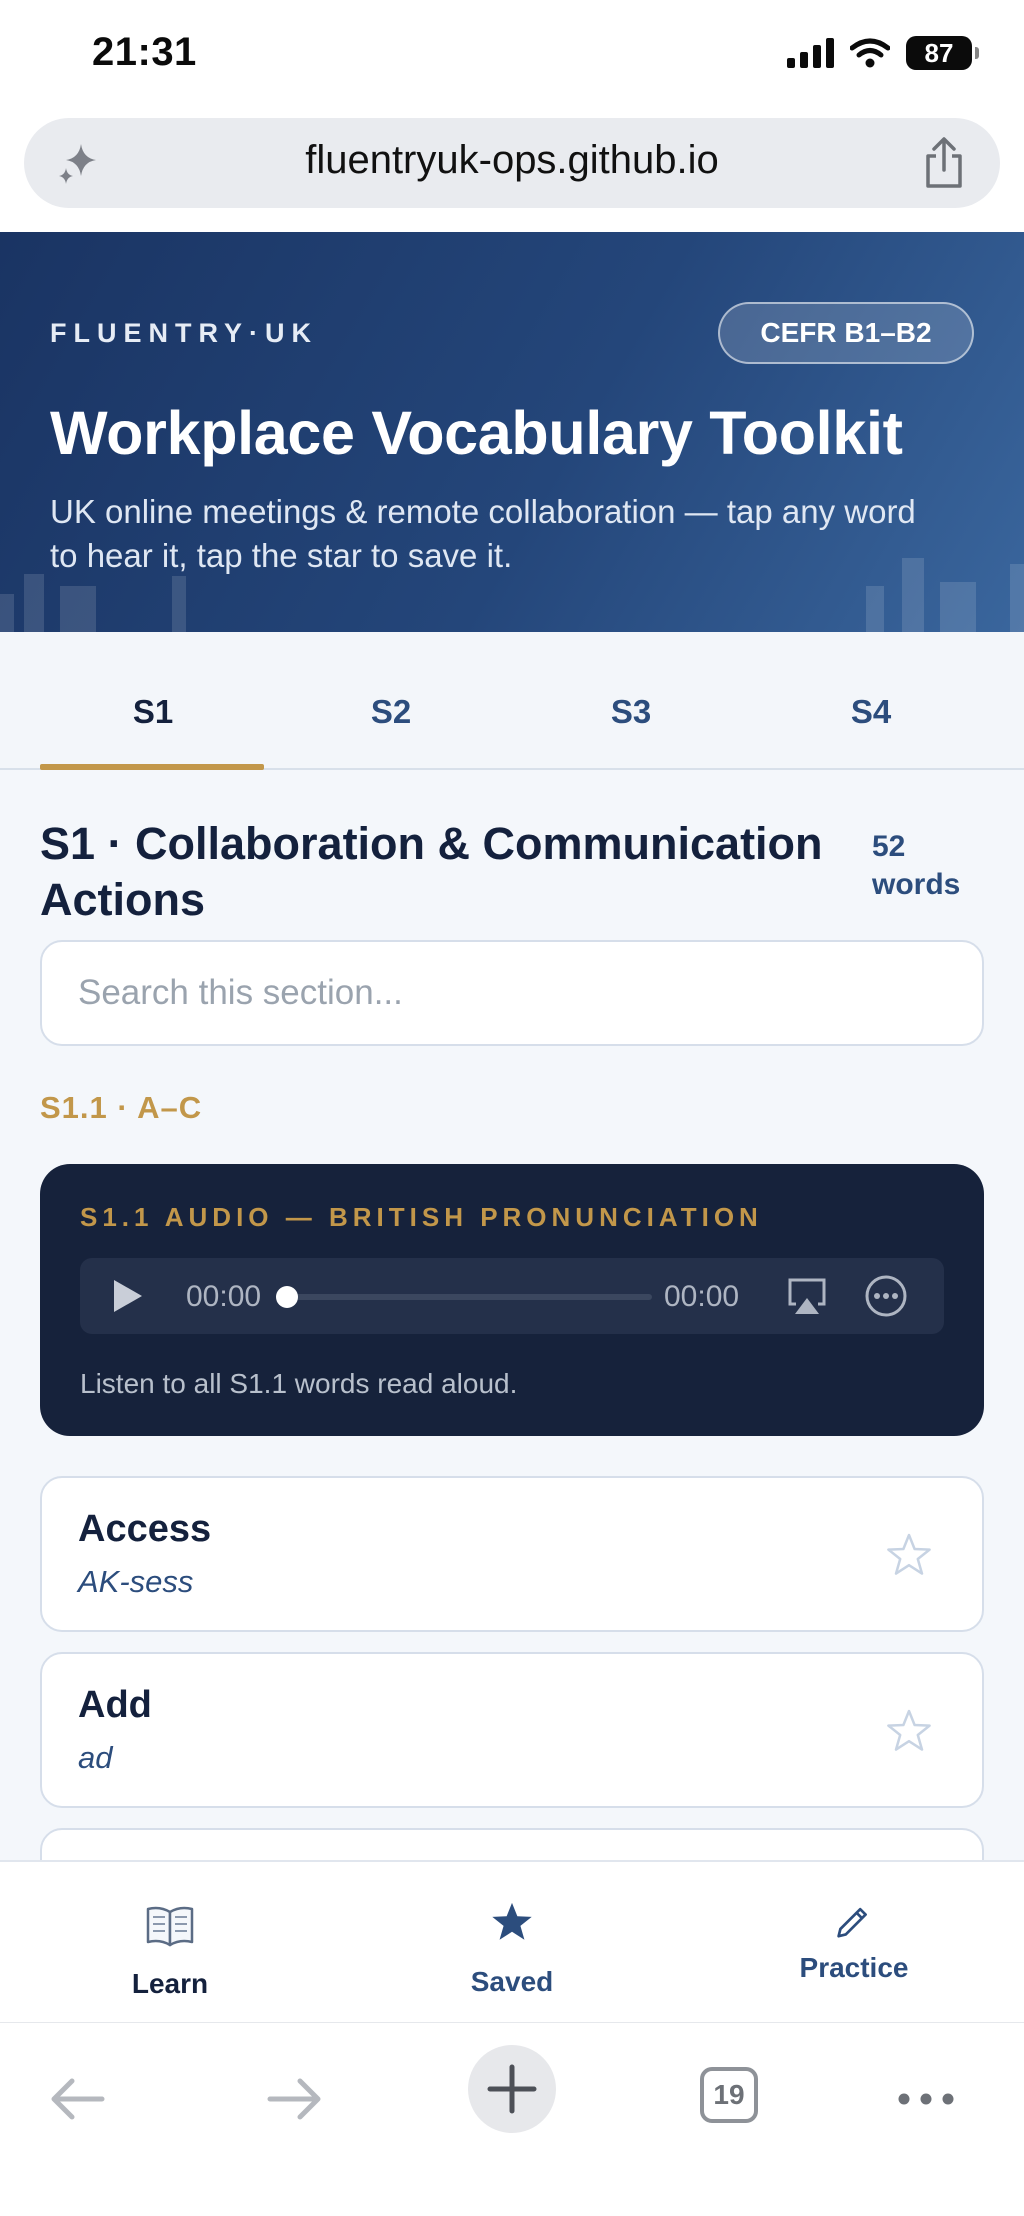 This screenshot has width=1024, height=2216. What do you see at coordinates (512, 1921) in the screenshot?
I see `star-icon` at bounding box center [512, 1921].